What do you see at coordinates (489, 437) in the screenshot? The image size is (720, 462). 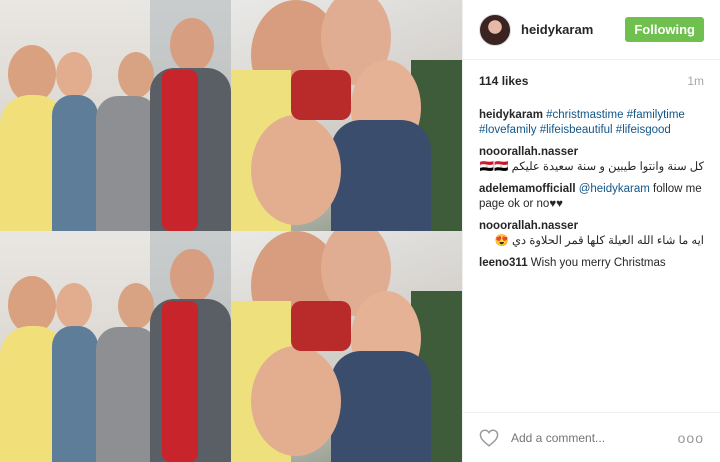 I see `heart-icon` at bounding box center [489, 437].